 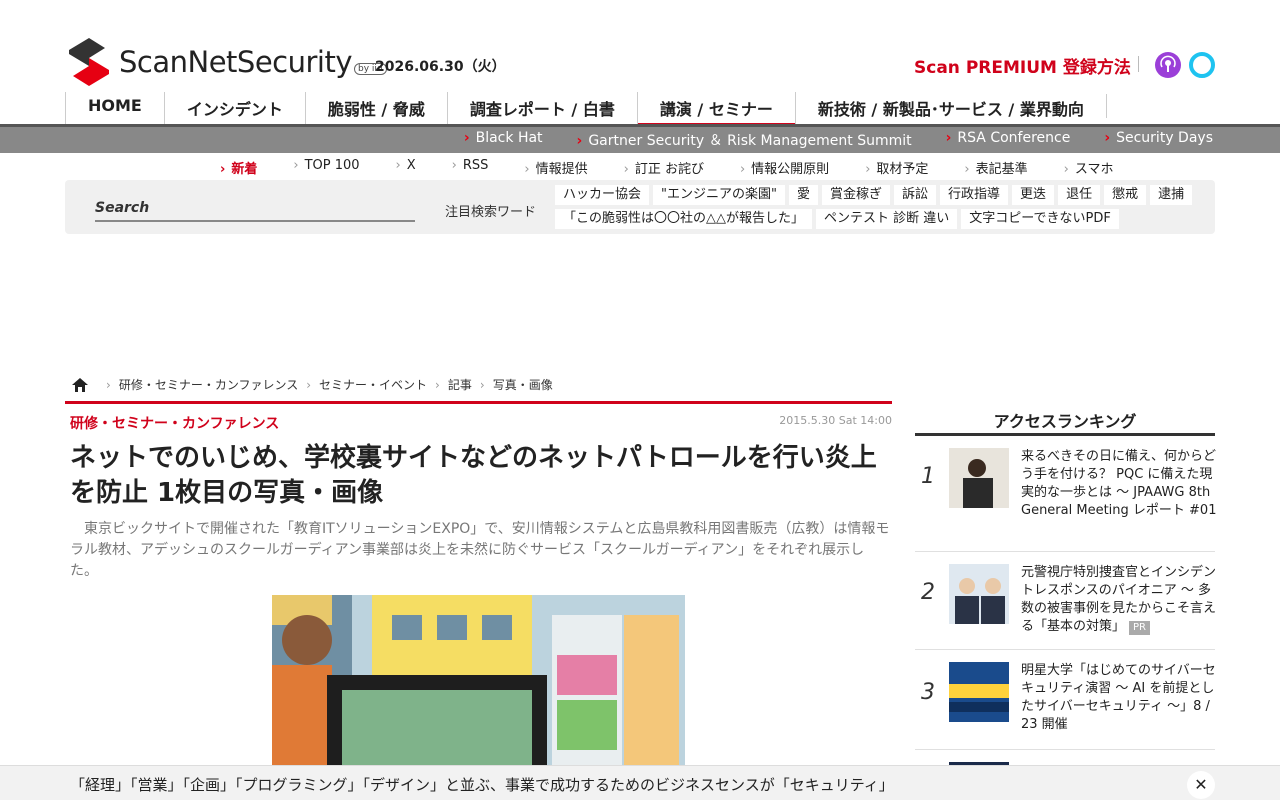 What do you see at coordinates (928, 592) in the screenshot?
I see `rank-number: 2` at bounding box center [928, 592].